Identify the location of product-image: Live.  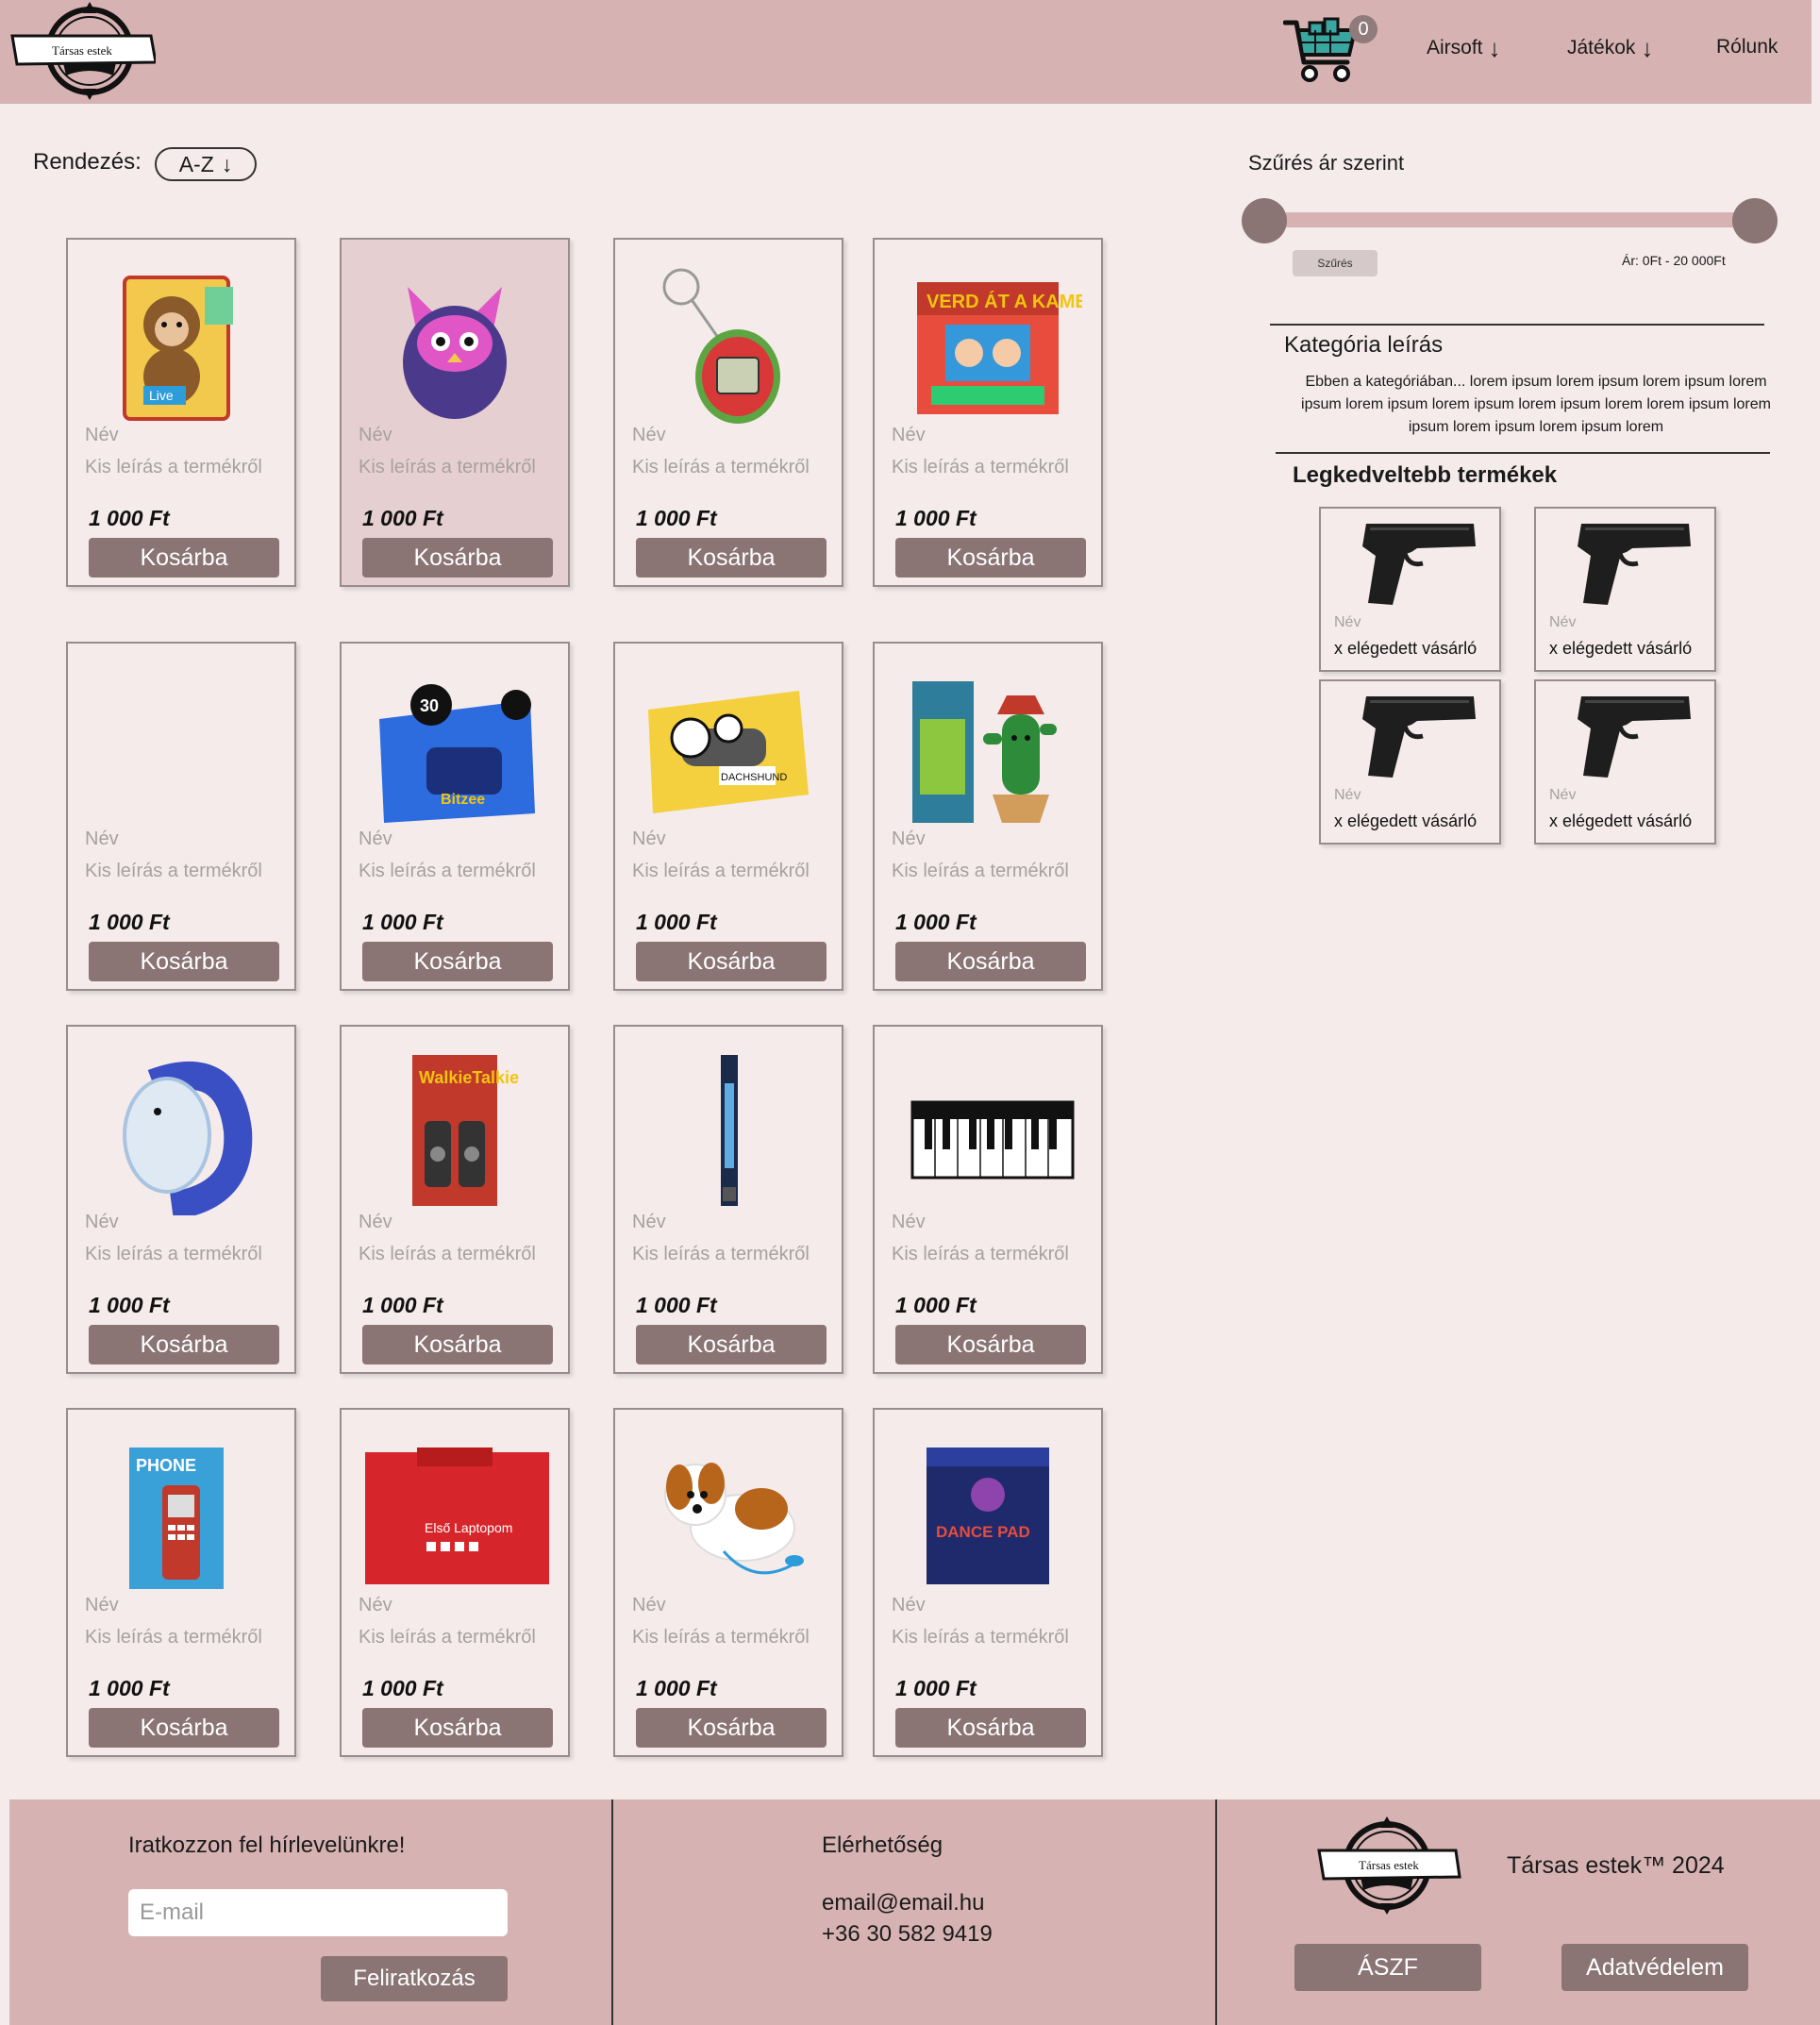
(182, 343).